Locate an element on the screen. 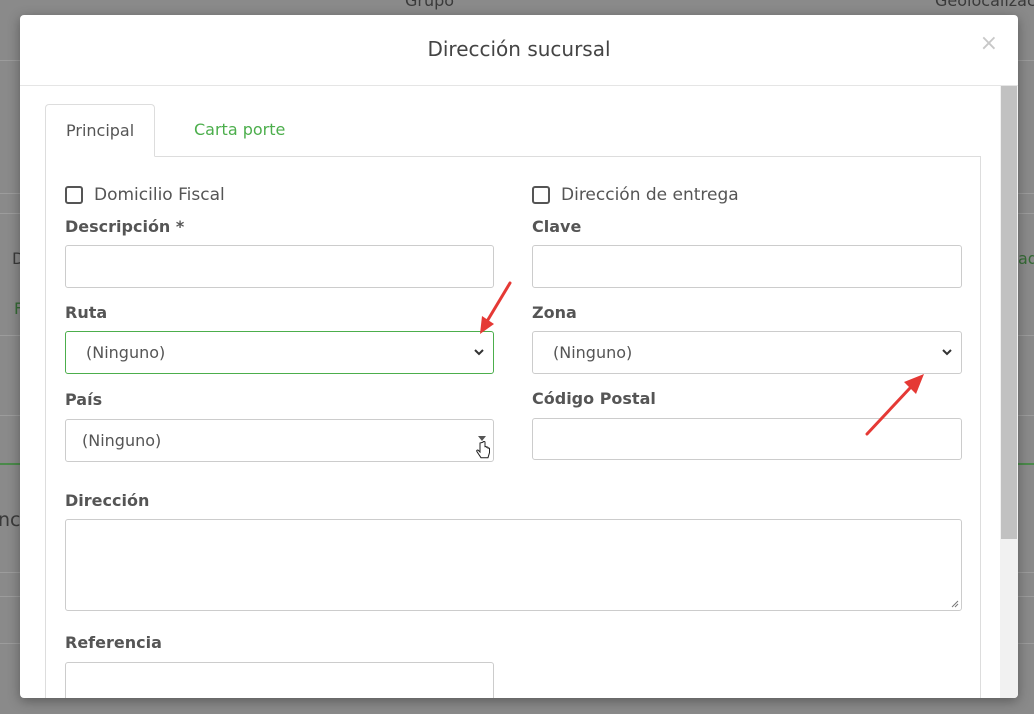 This screenshot has width=1034, height=714. ruta-select-value: (Ninguno) is located at coordinates (126, 352).